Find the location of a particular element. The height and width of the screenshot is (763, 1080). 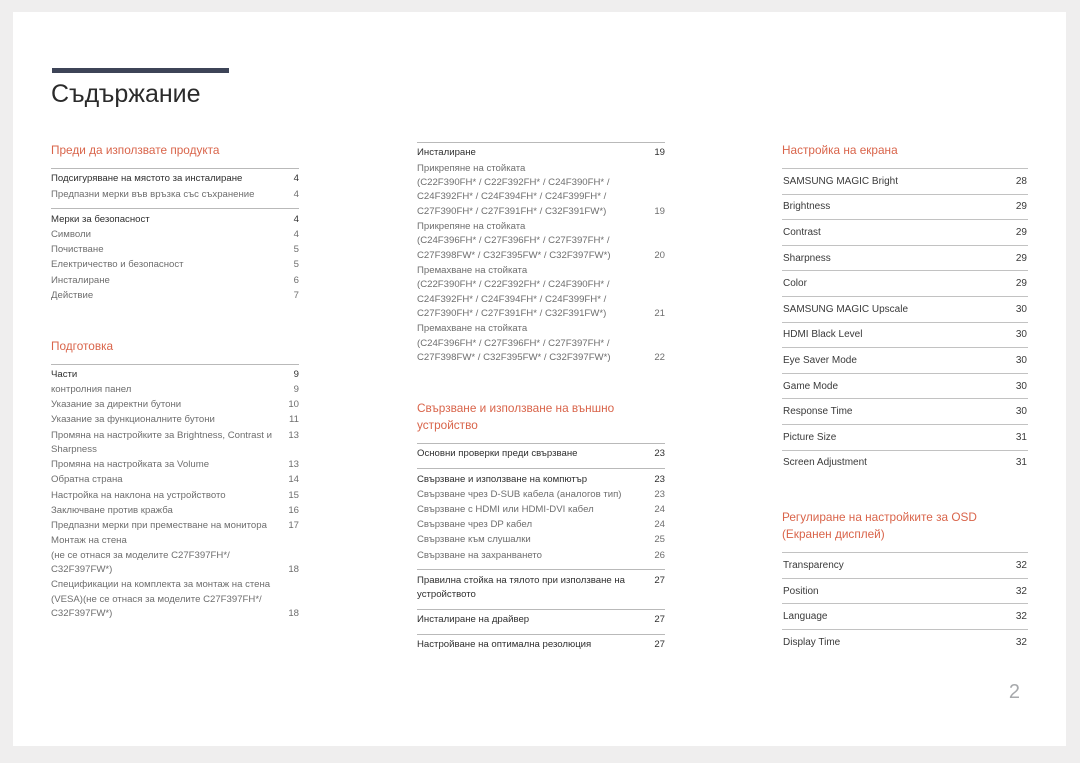

toc-entry: Свързване чрез DP кабел 24 is located at coordinates (541, 525).